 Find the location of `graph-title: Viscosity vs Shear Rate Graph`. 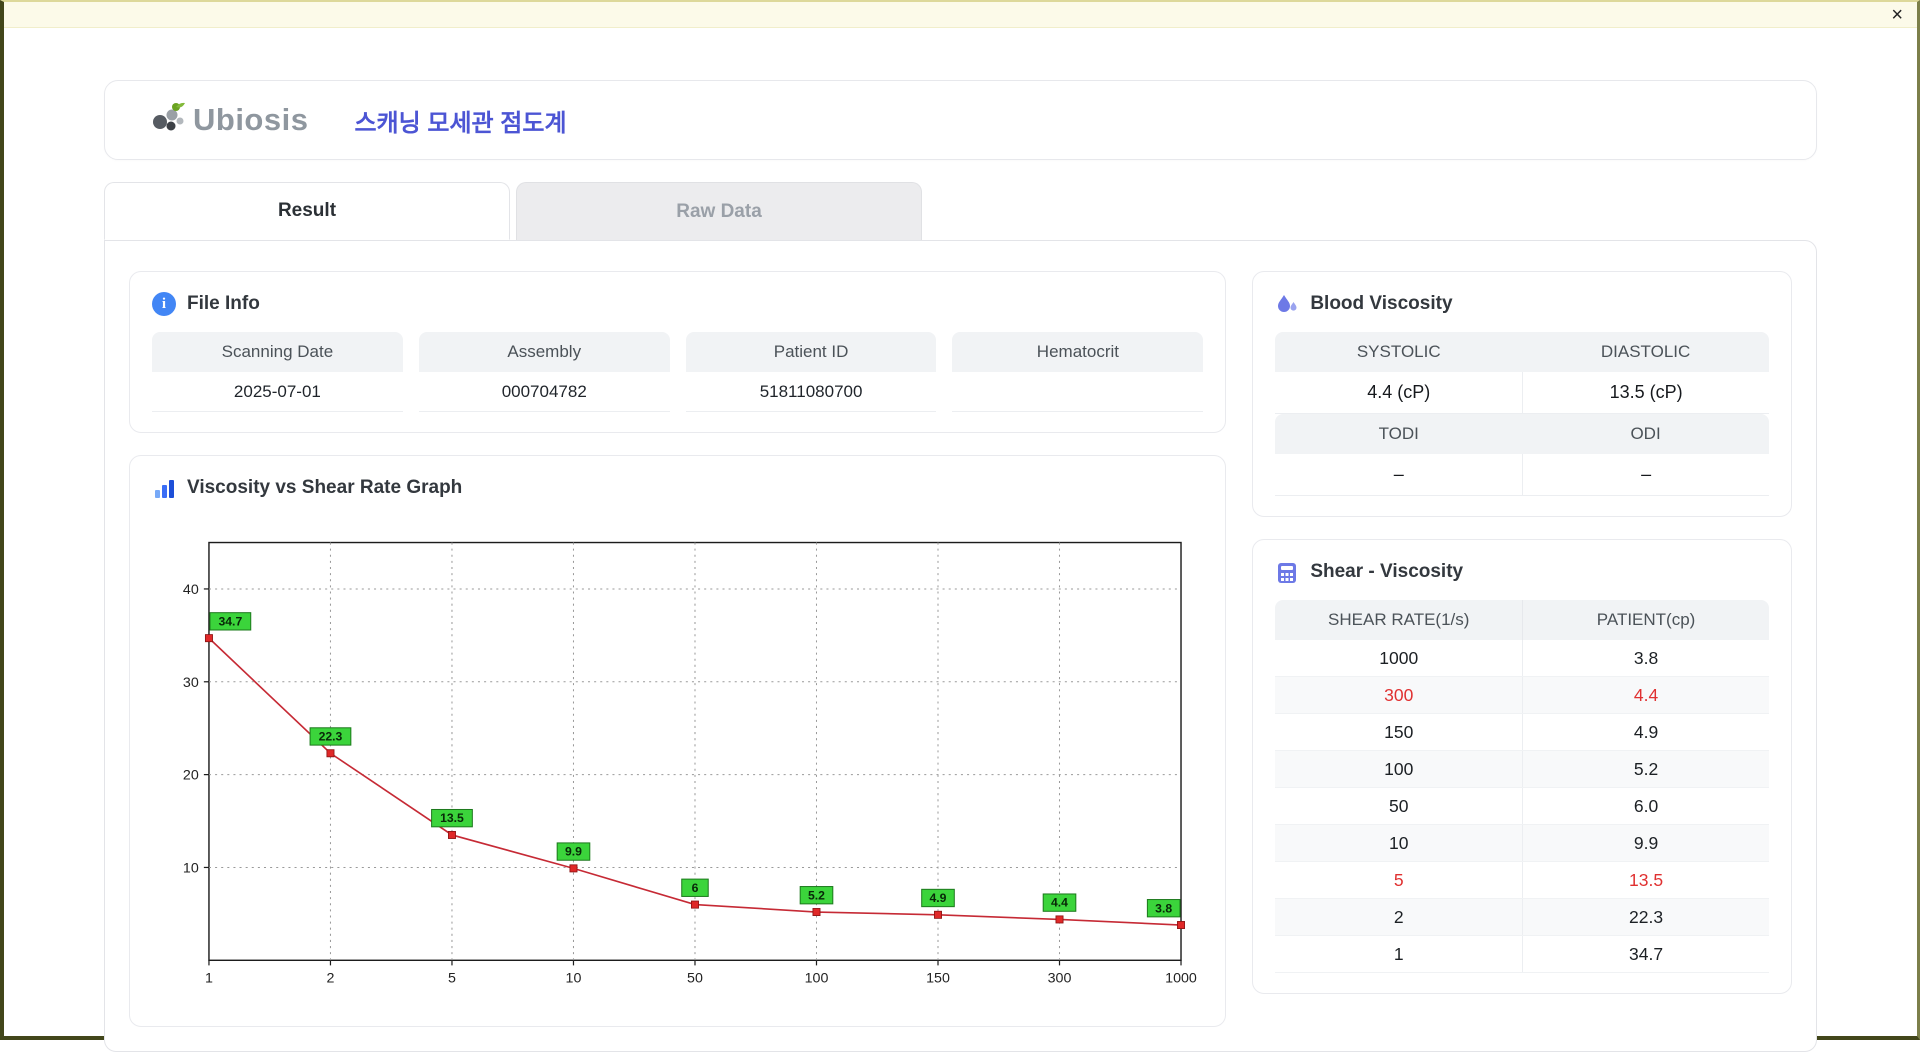

graph-title: Viscosity vs Shear Rate Graph is located at coordinates (325, 487).